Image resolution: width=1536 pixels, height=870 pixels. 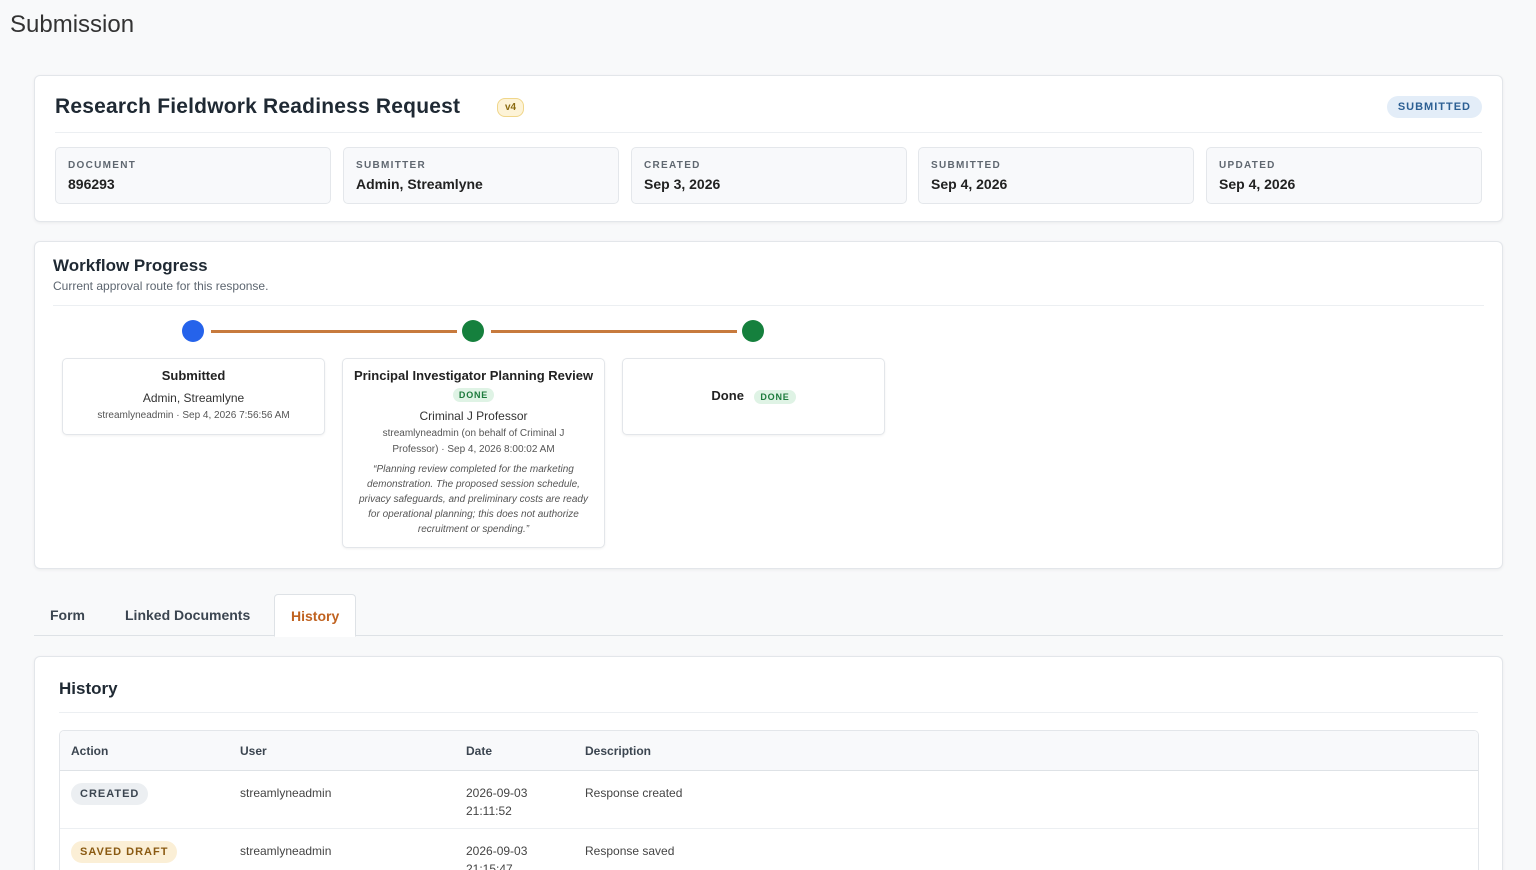 I want to click on meta-document: DOCUMENT 896293, so click(x=193, y=175).